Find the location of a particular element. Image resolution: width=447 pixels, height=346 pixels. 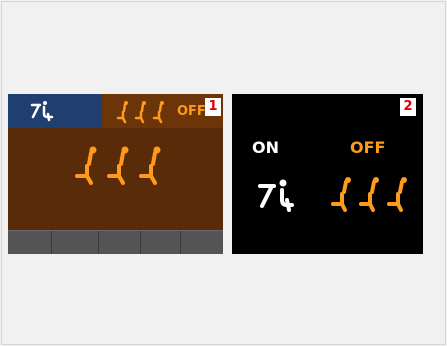

passenger-seats-large-icon is located at coordinates (118, 165).